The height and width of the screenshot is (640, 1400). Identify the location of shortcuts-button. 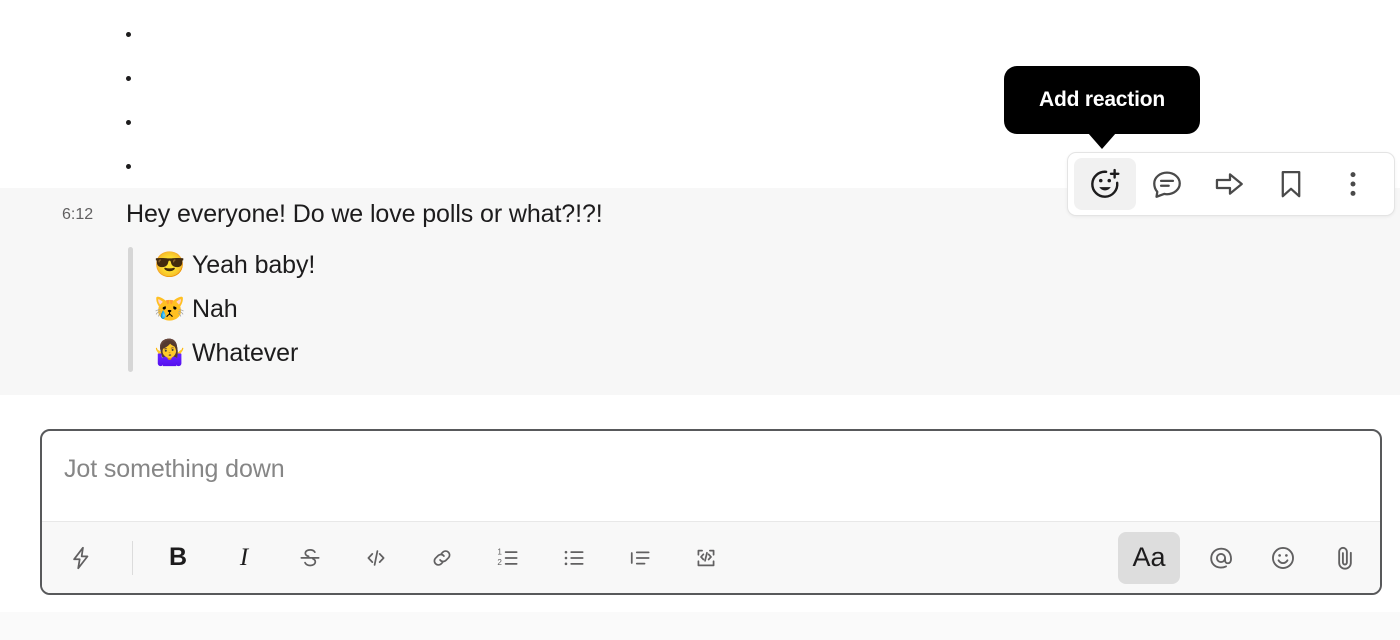
(81, 558).